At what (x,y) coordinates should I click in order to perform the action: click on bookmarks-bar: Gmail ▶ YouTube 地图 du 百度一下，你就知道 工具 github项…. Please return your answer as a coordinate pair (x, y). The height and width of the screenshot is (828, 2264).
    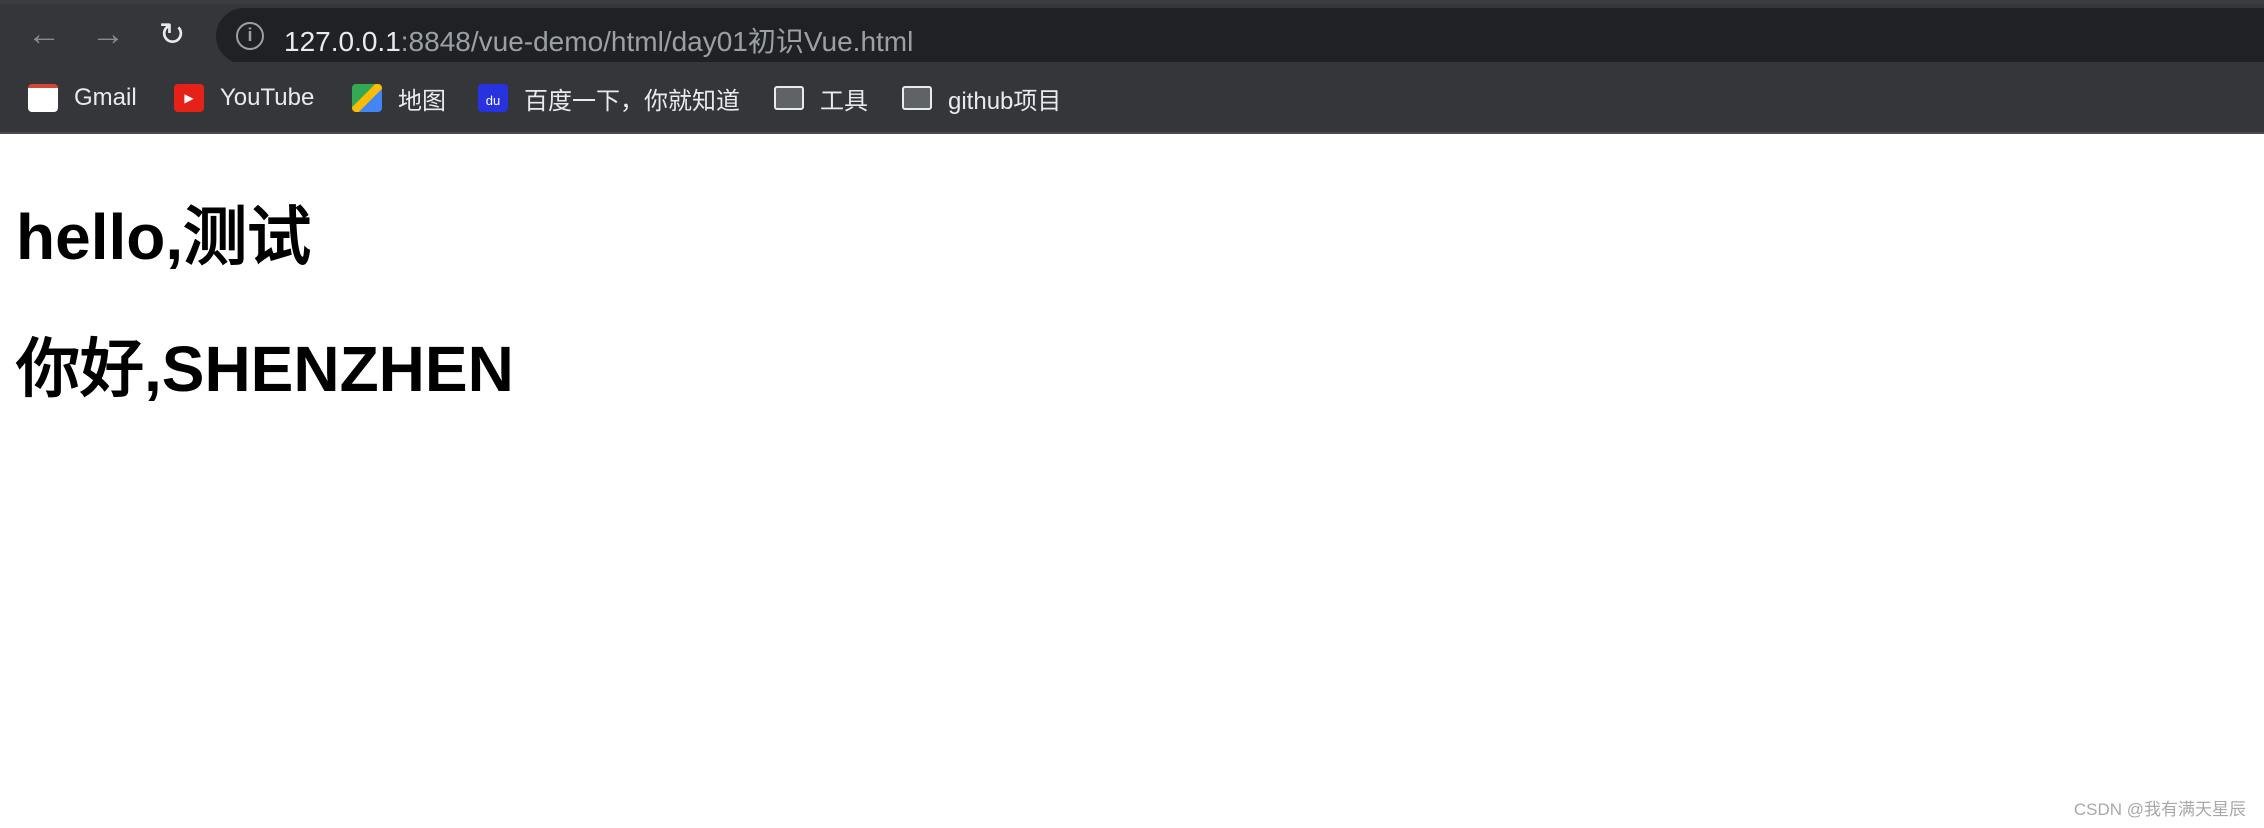
    Looking at the image, I should click on (1132, 98).